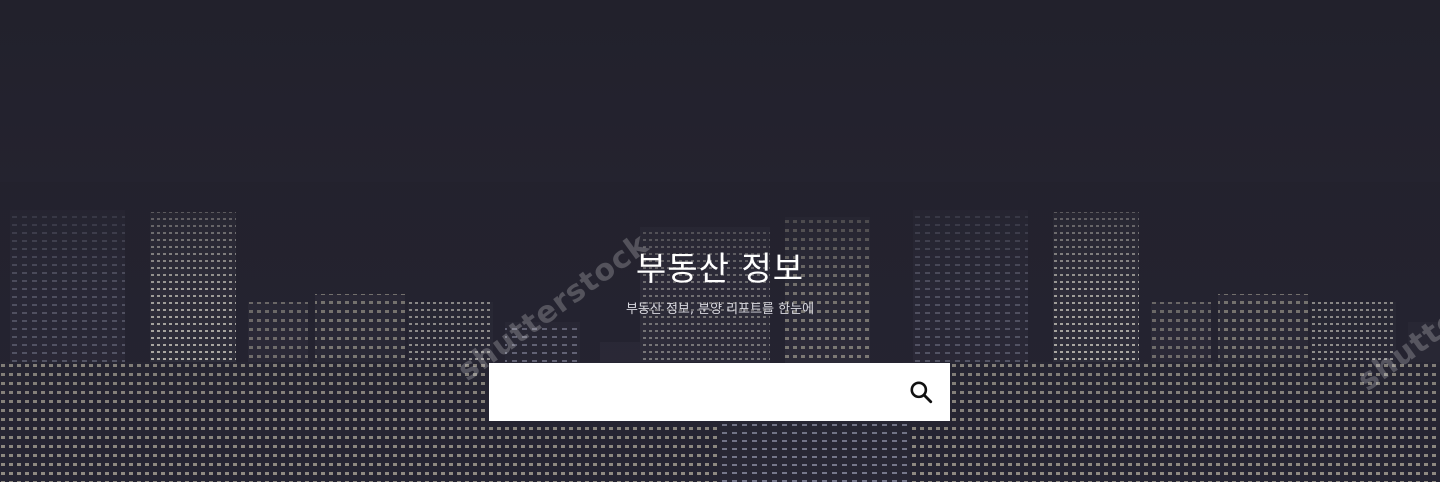 Image resolution: width=1440 pixels, height=482 pixels. Describe the element at coordinates (720, 309) in the screenshot. I see `page-subtitle: 부동산 정보, 분양 리포트를 한눈에` at that location.